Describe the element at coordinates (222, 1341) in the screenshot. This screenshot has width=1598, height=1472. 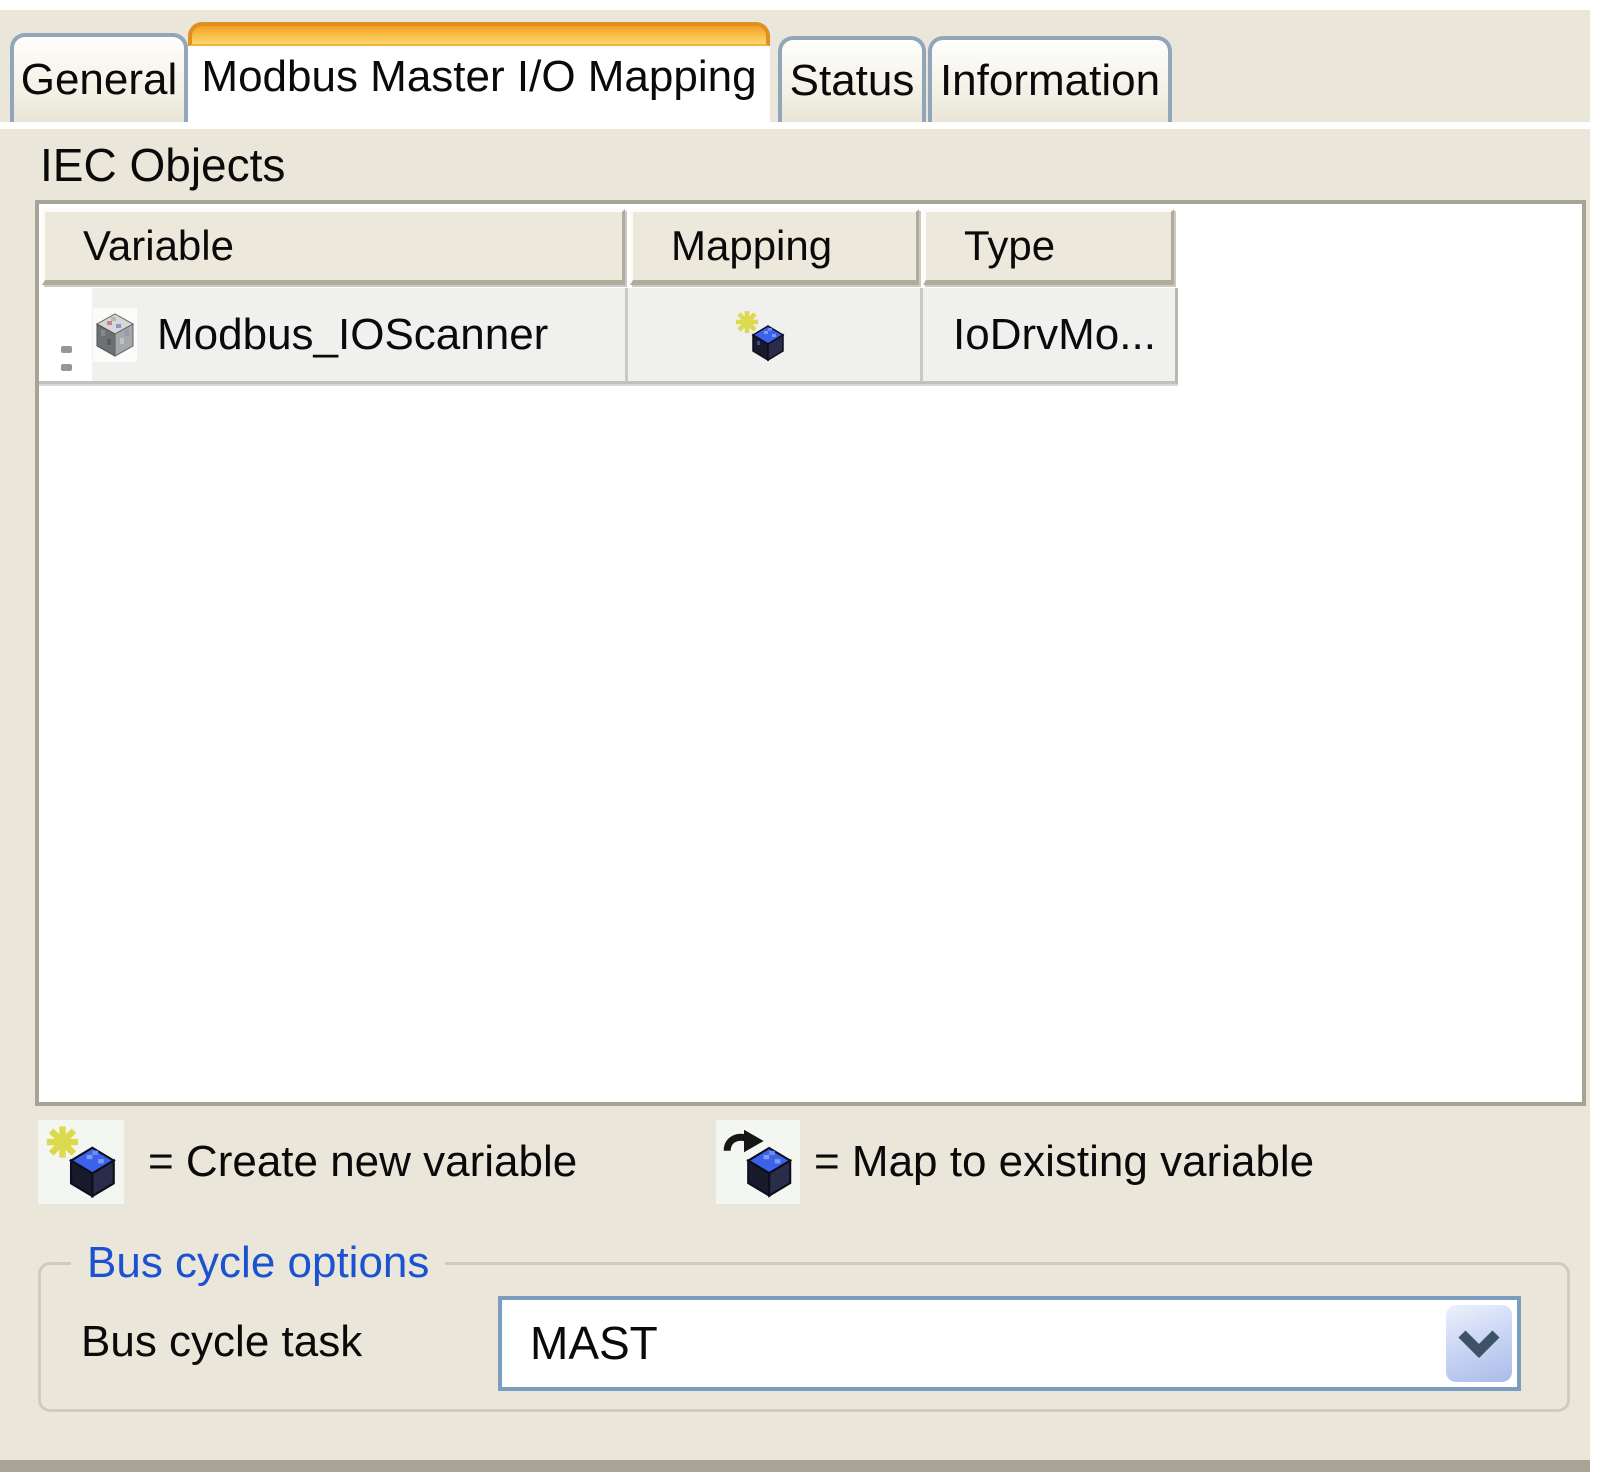
I see `bus-cycle-task-label: Bus cycle task` at that location.